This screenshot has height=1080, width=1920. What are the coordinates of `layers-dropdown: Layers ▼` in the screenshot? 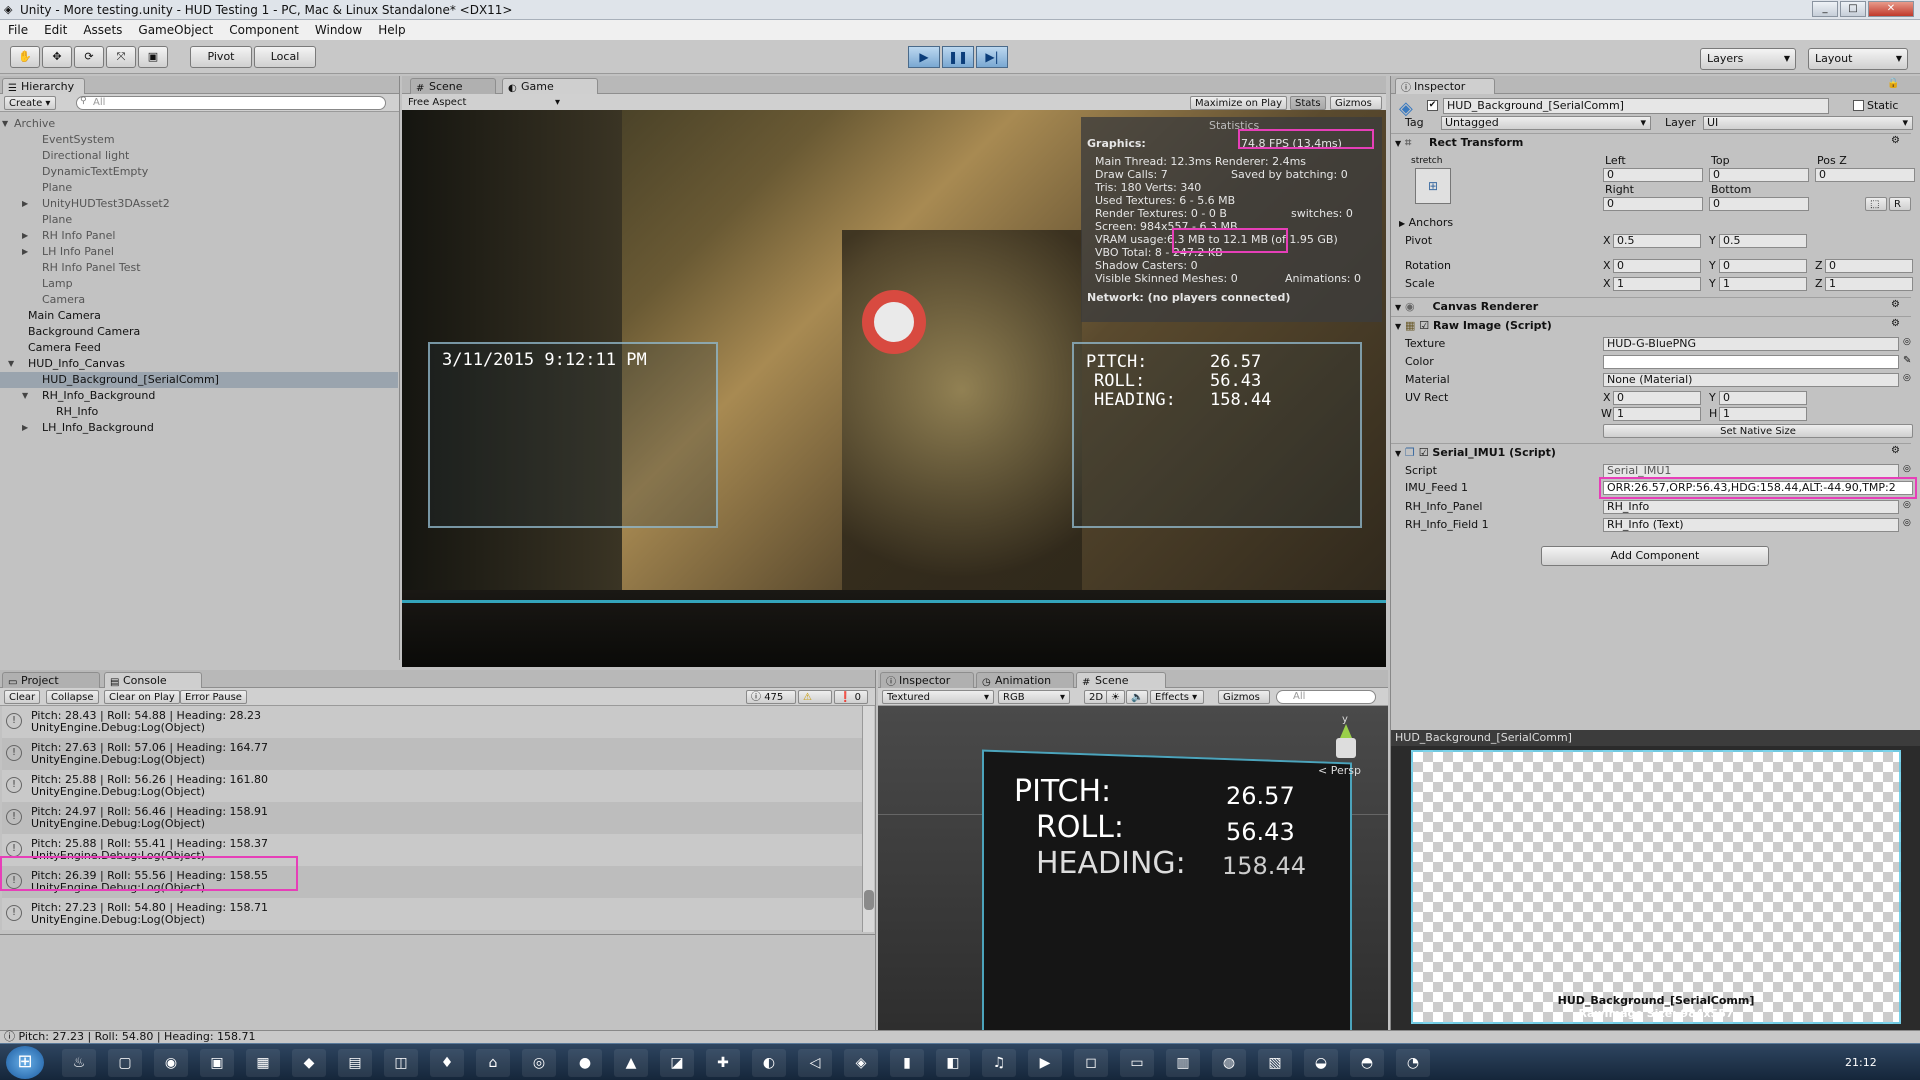 It's located at (1748, 59).